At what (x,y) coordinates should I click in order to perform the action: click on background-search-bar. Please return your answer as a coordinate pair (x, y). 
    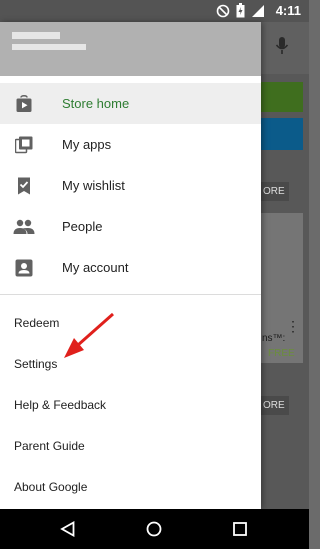
    Looking at the image, I should click on (285, 48).